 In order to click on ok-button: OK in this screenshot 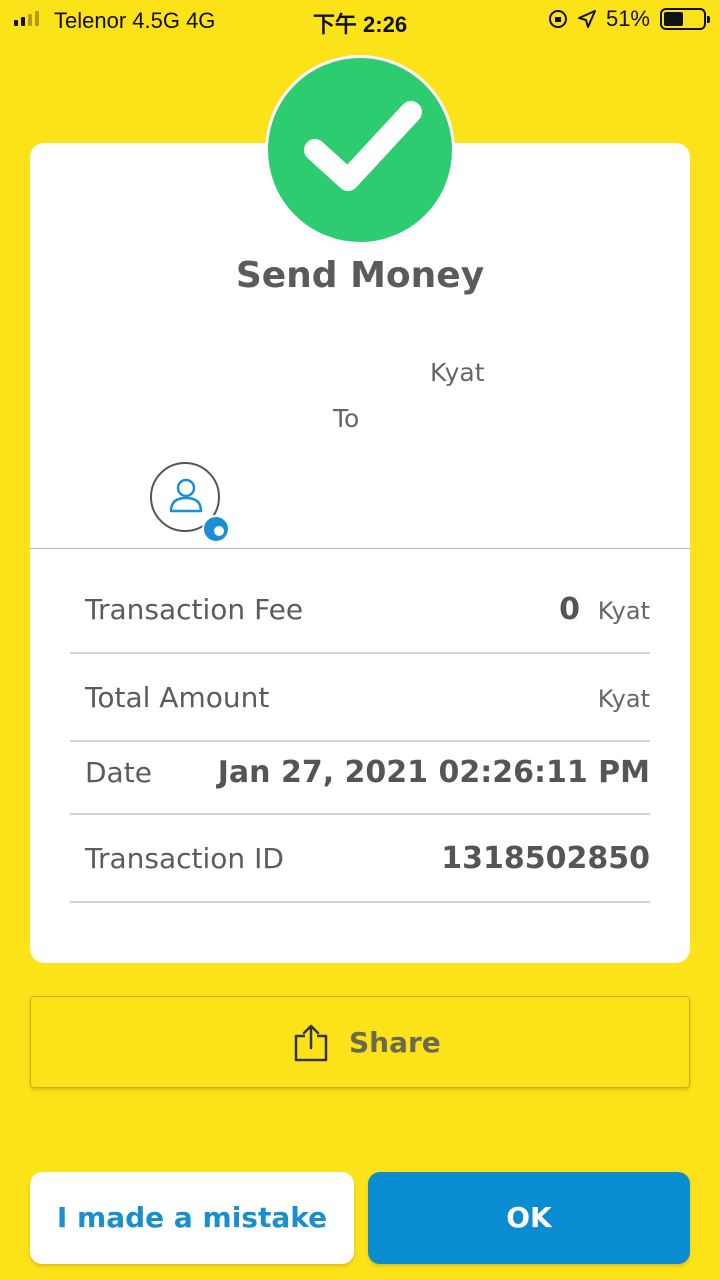, I will do `click(529, 1218)`.